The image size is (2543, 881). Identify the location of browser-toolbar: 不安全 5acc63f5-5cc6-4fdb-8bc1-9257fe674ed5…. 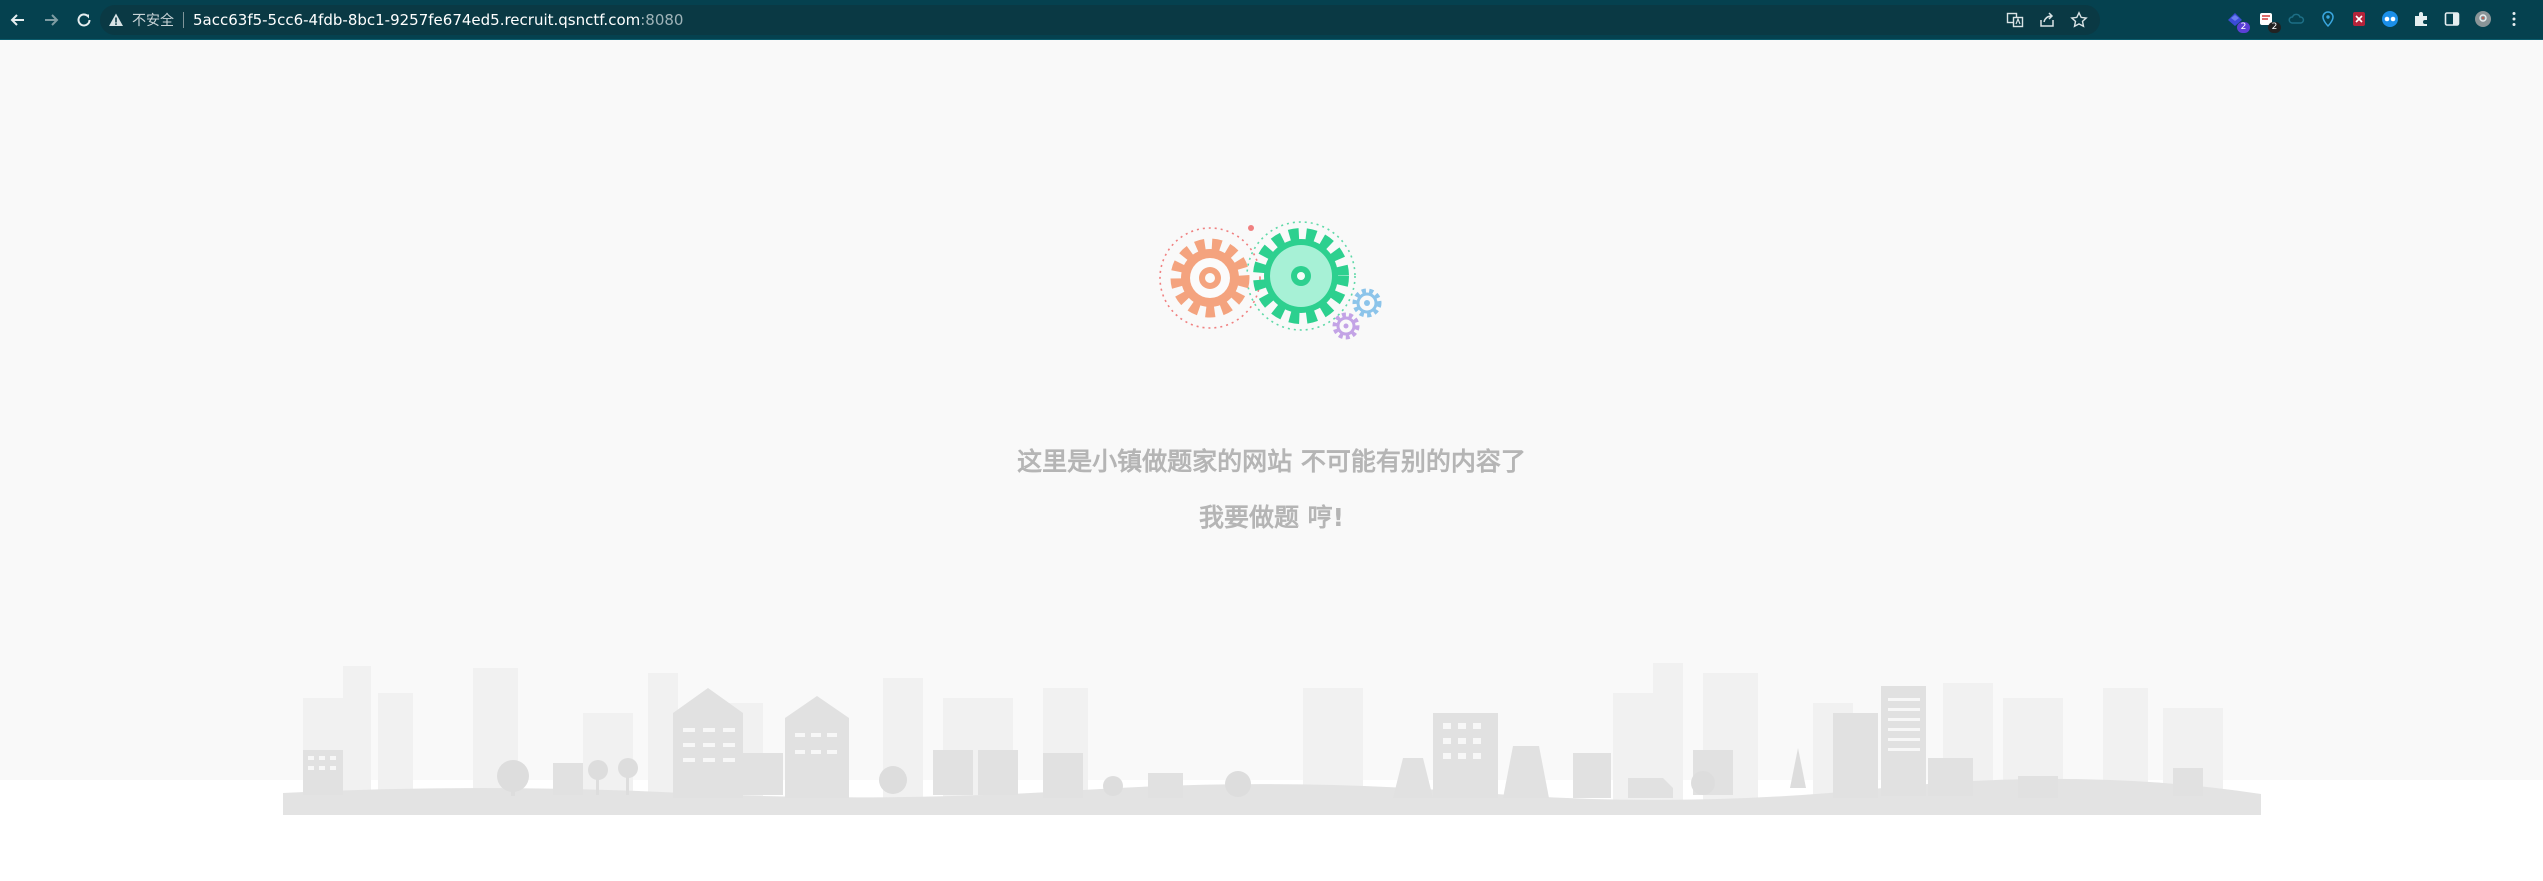
(1271, 20).